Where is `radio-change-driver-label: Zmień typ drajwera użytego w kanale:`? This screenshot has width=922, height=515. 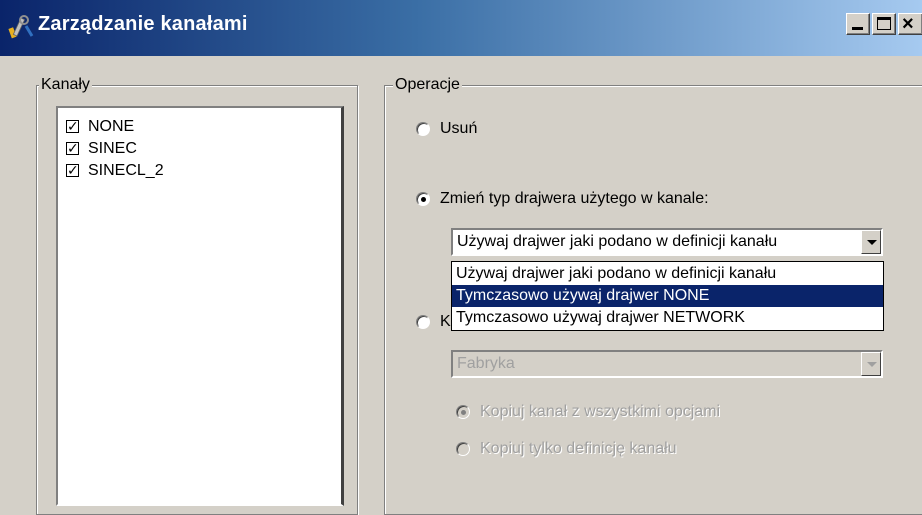
radio-change-driver-label: Zmień typ drajwera użytego w kanale: is located at coordinates (574, 198).